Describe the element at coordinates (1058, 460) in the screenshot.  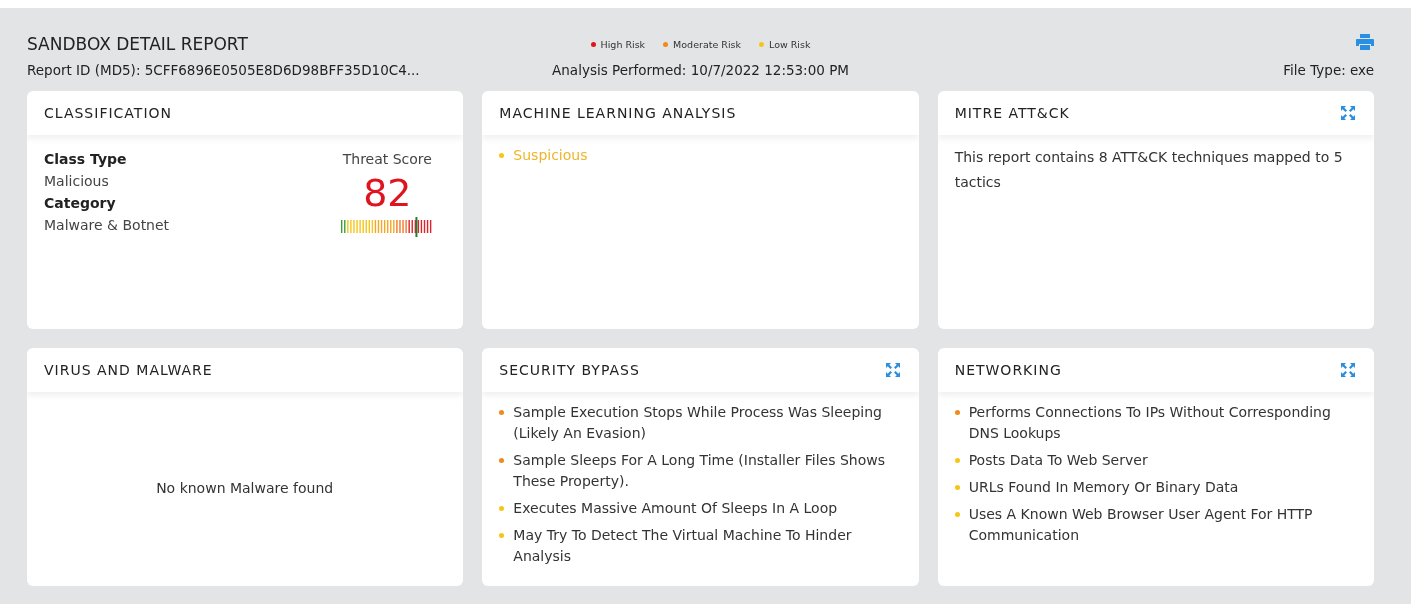
I see `finding-text: Posts Data To Web Server` at that location.